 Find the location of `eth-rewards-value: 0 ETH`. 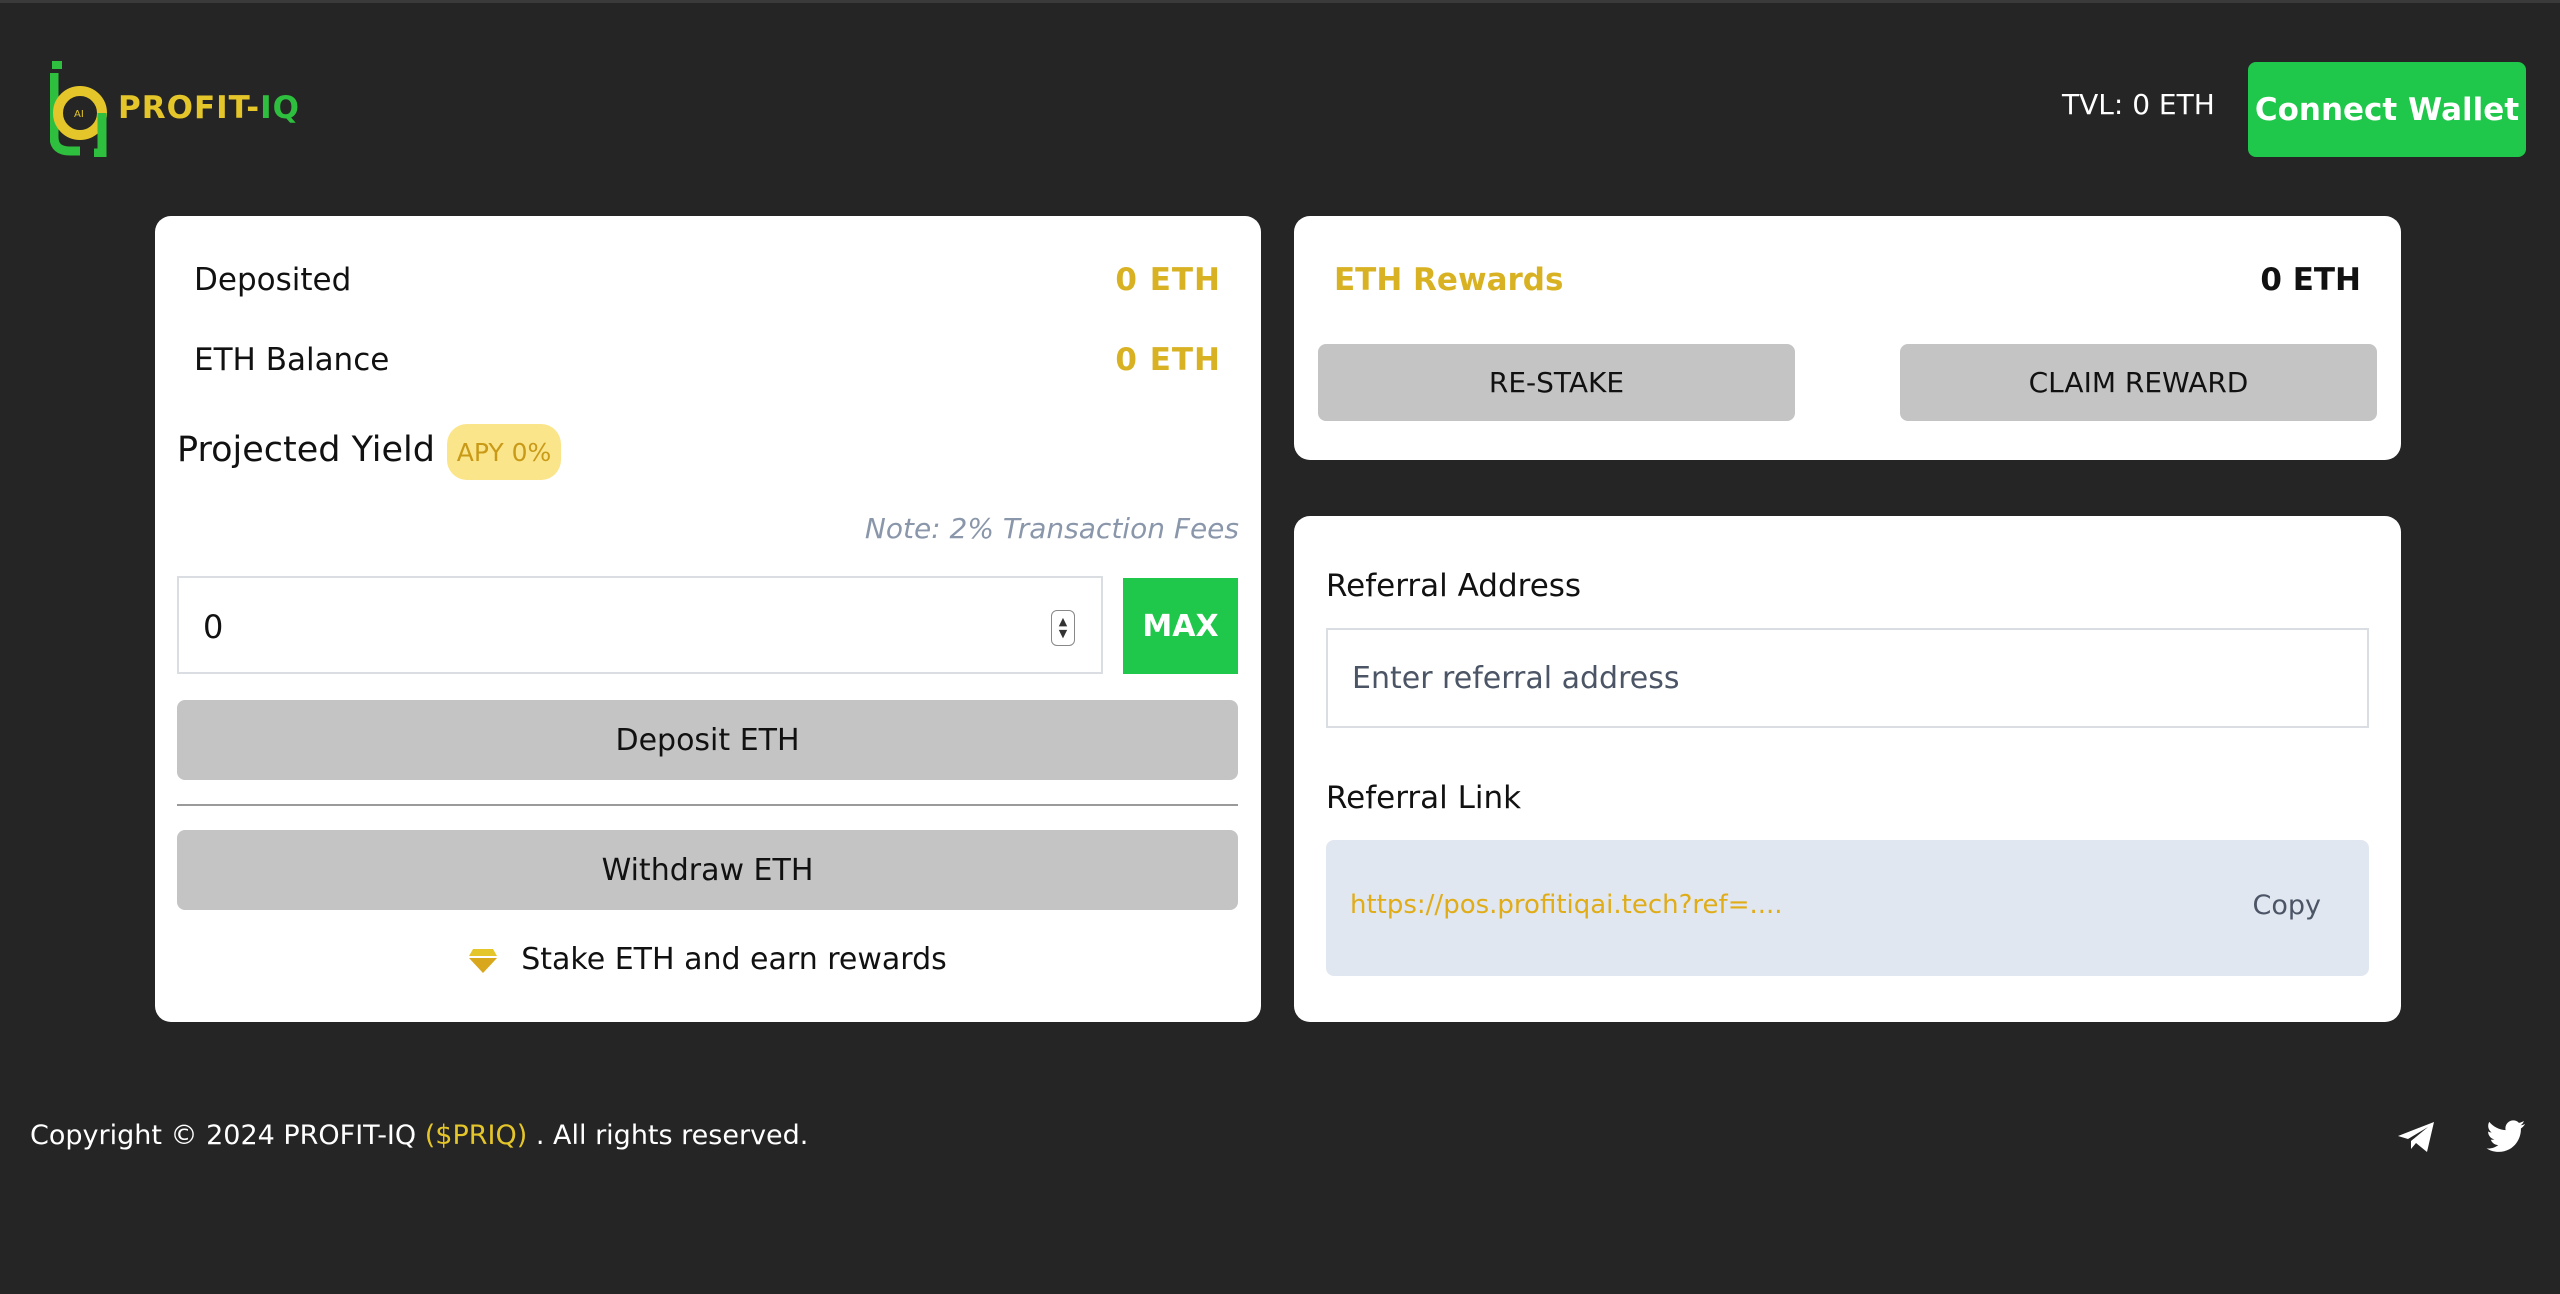

eth-rewards-value: 0 ETH is located at coordinates (2310, 280).